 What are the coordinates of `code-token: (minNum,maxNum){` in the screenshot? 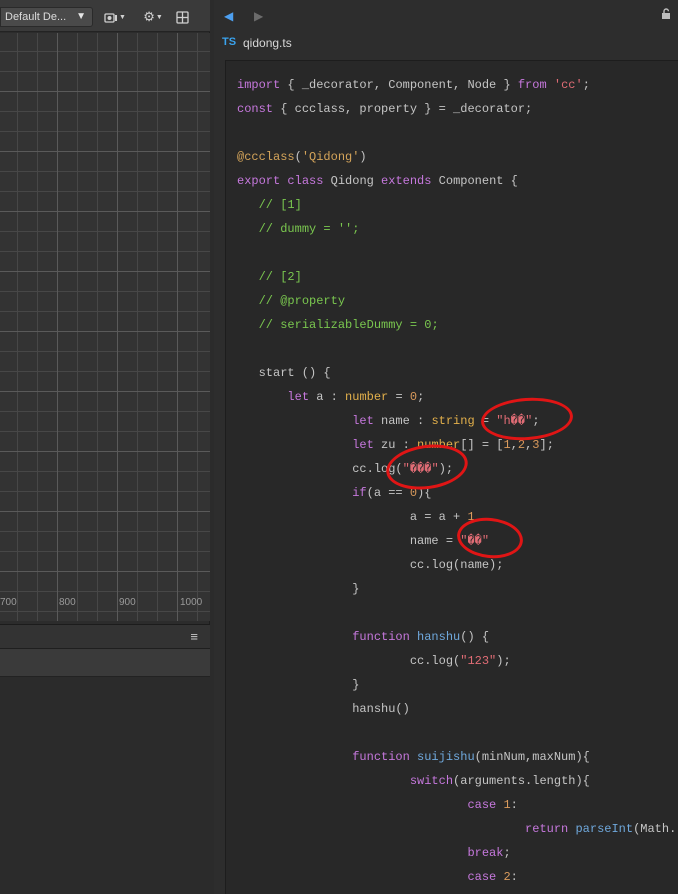 It's located at (532, 757).